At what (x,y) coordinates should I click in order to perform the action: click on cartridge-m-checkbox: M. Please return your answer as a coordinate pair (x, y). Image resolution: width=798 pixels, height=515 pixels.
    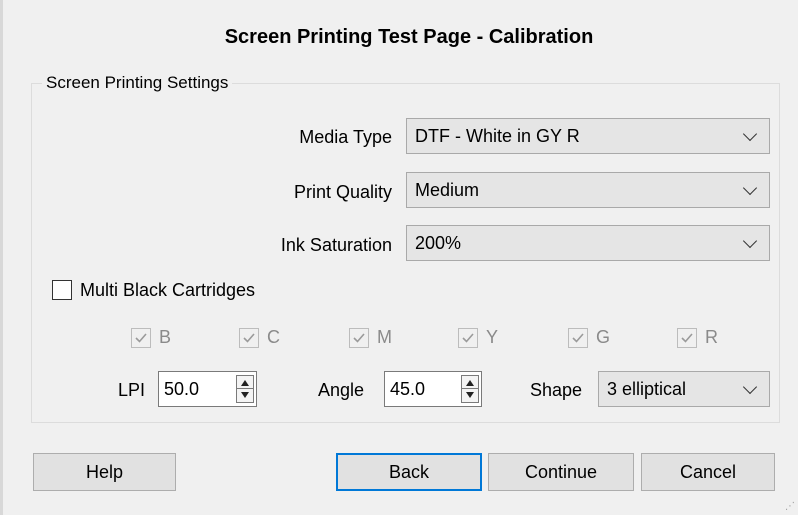
    Looking at the image, I should click on (370, 337).